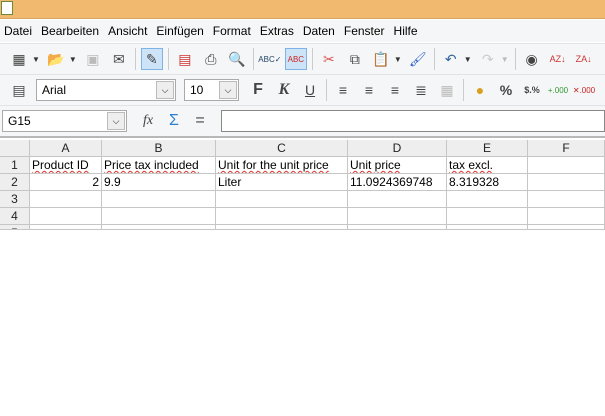 Image resolution: width=605 pixels, height=416 pixels. What do you see at coordinates (584, 59) in the screenshot?
I see `sort-descending-icon: ZA↓` at bounding box center [584, 59].